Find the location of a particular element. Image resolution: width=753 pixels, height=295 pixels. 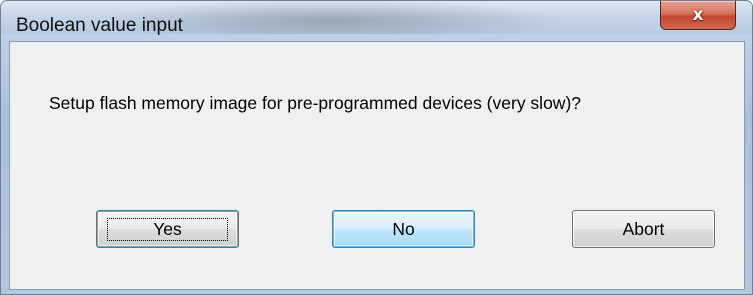

no-button-label: No is located at coordinates (403, 228).